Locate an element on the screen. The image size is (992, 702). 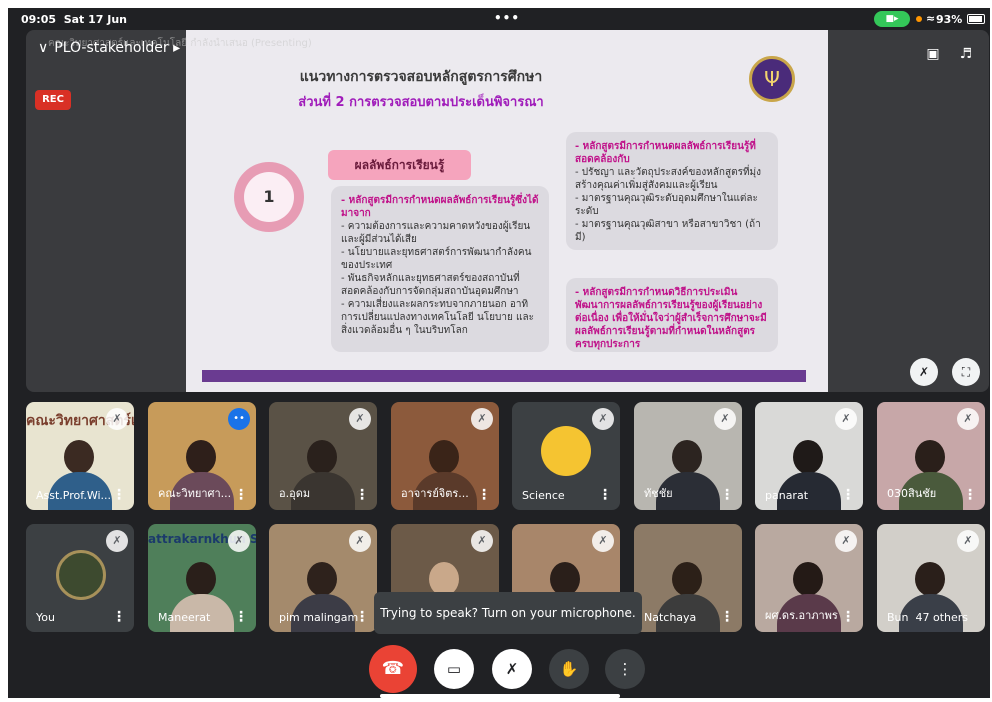
participant-tile: ✗ You ⋮ is located at coordinates (80, 578).